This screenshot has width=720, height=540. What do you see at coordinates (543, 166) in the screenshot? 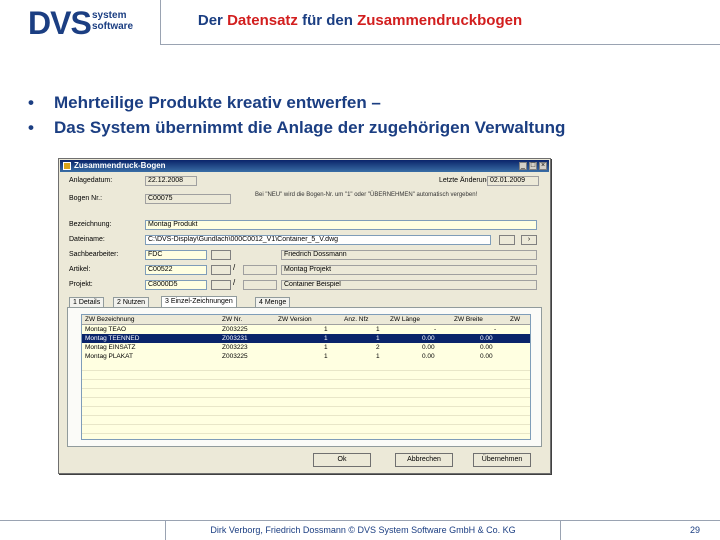
I see `close-icon: ×` at bounding box center [543, 166].